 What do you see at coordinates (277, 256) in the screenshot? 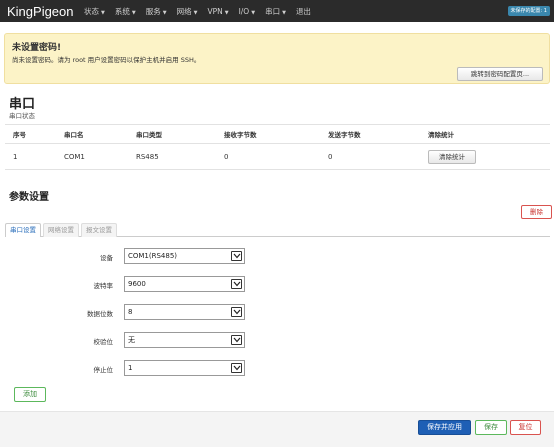
I see `form-row-device: 设备 COM1(RS485)` at bounding box center [277, 256].